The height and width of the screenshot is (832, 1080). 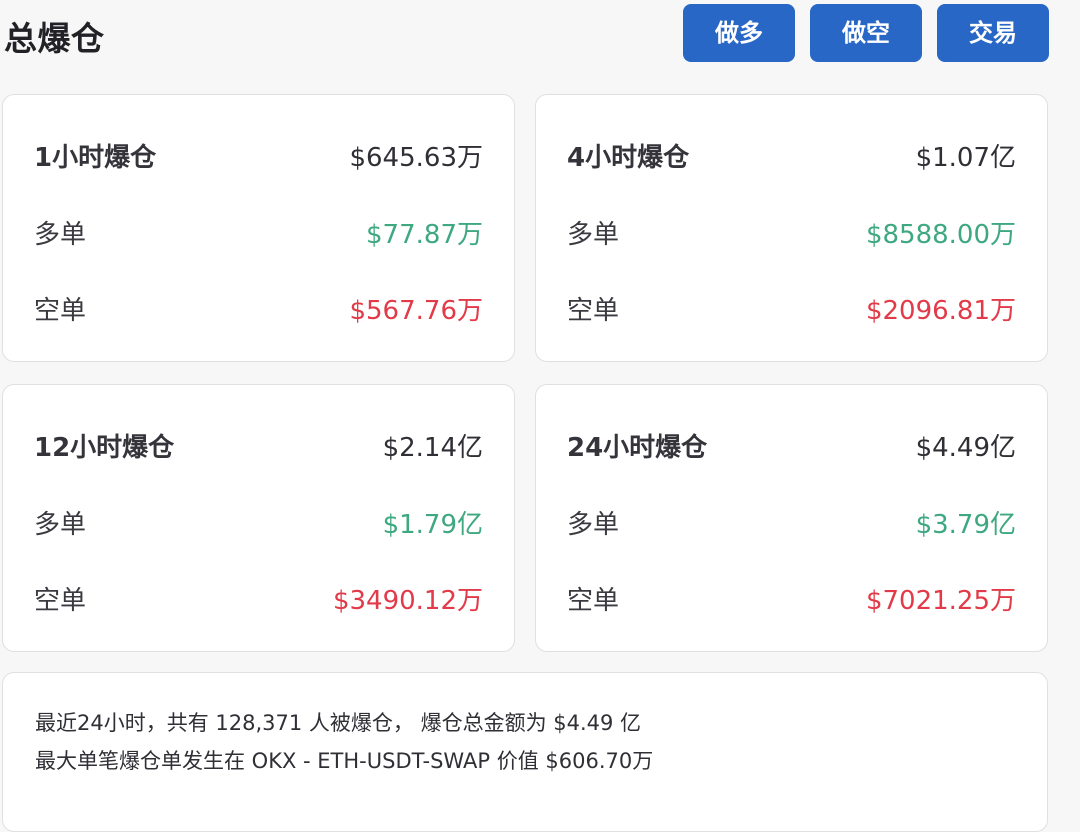 What do you see at coordinates (940, 311) in the screenshot?
I see `short-value: $2096.81万` at bounding box center [940, 311].